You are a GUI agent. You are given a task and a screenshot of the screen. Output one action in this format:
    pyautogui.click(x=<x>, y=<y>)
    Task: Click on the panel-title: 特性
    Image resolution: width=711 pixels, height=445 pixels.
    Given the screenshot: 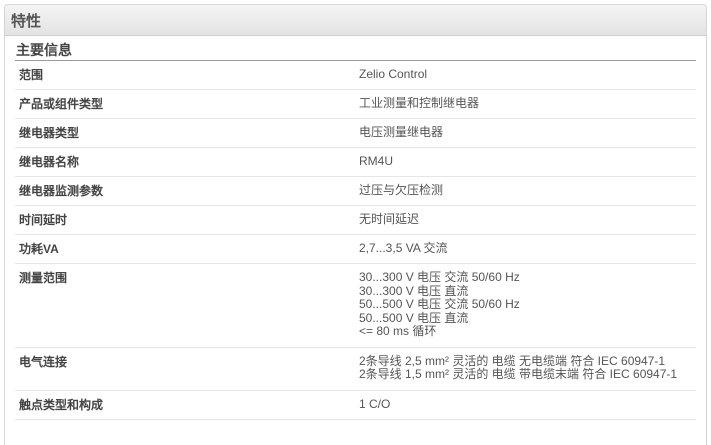 What is the action you would take?
    pyautogui.click(x=26, y=21)
    